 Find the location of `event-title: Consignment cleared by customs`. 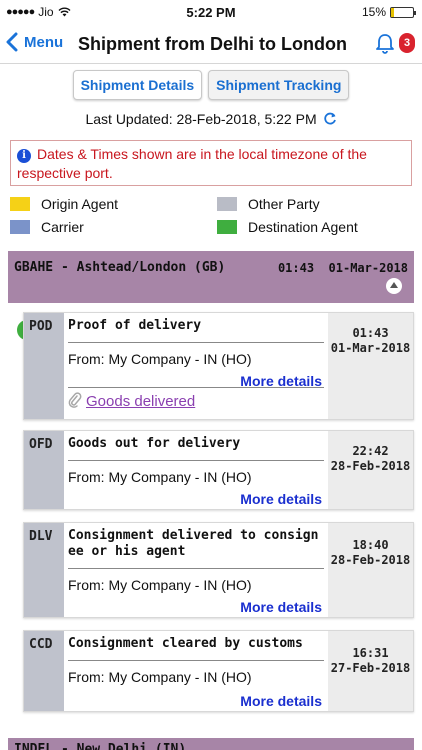

event-title: Consignment cleared by customs is located at coordinates (185, 643).